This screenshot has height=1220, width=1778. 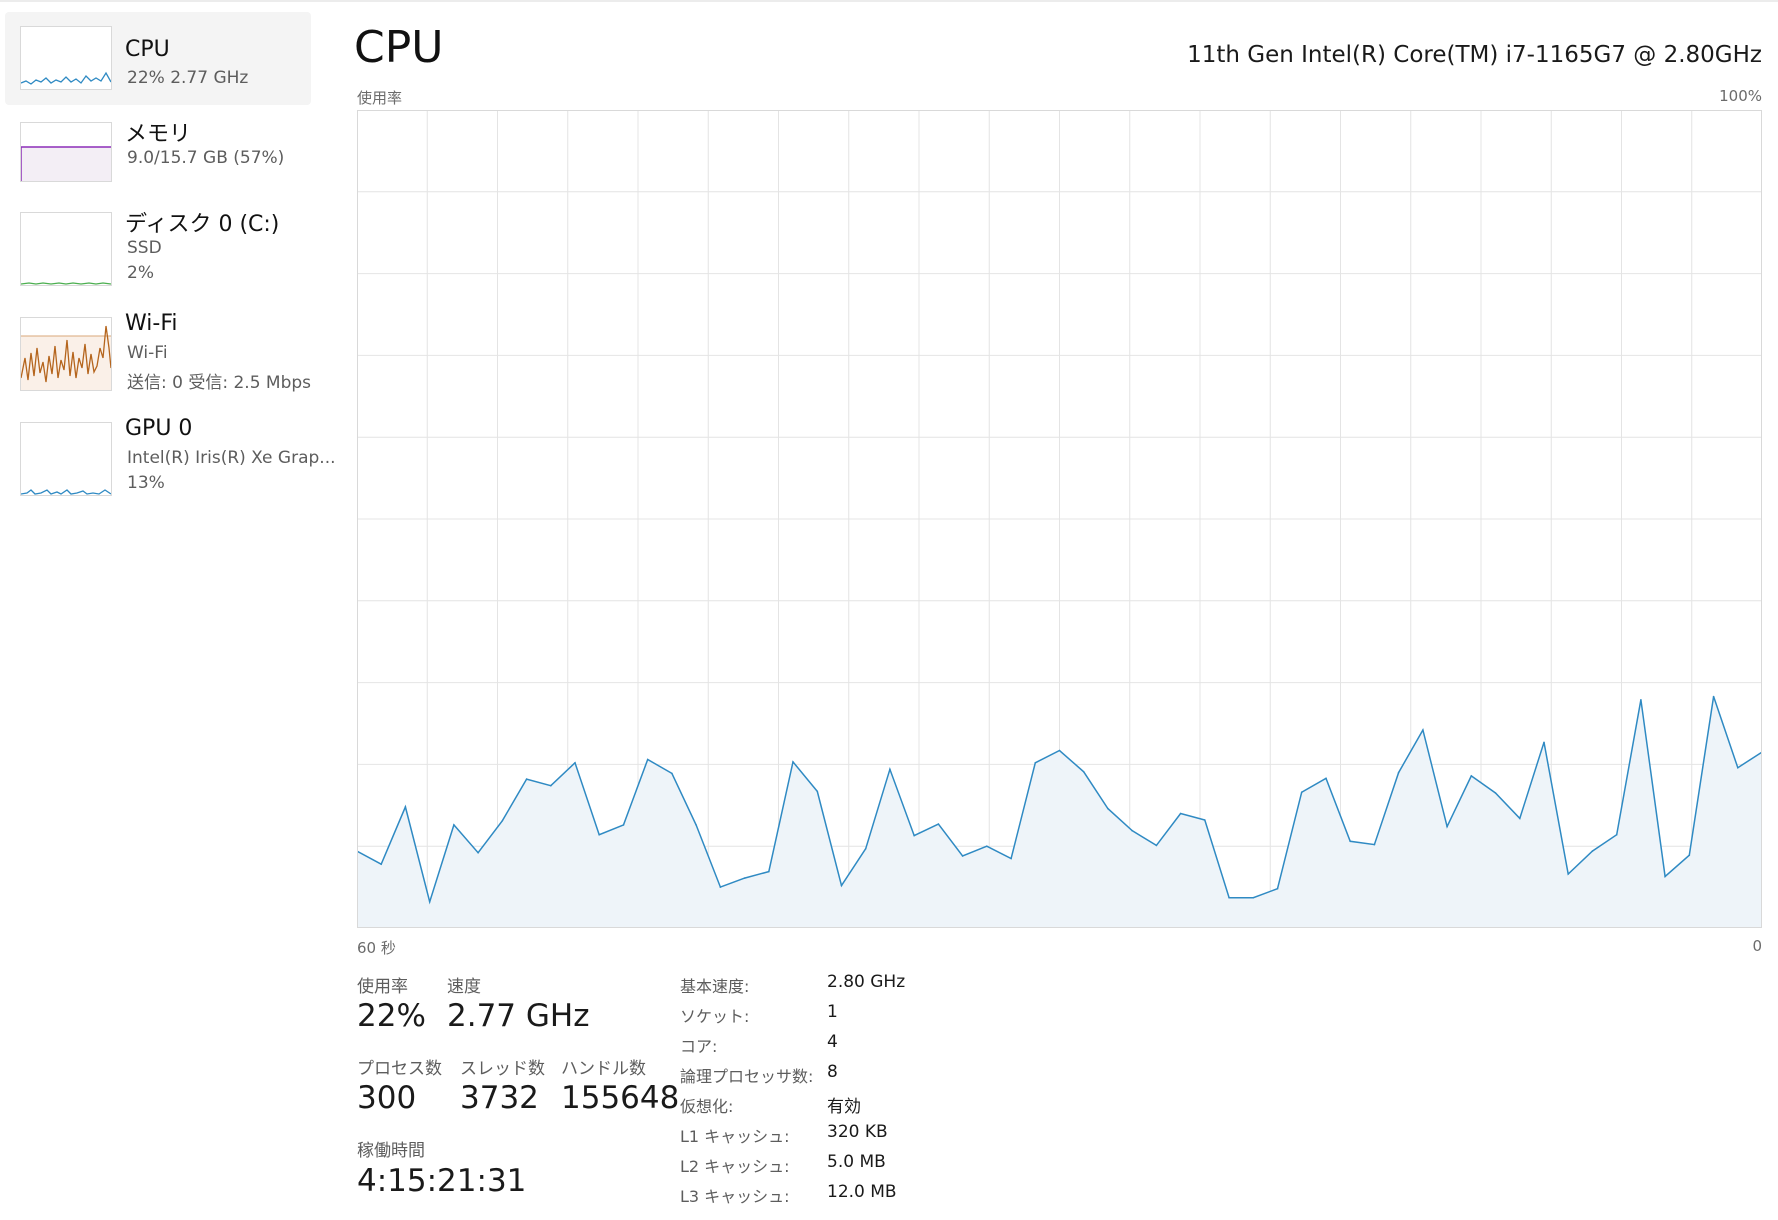 What do you see at coordinates (866, 982) in the screenshot?
I see `spec-base-speed-value: 2.80 GHz` at bounding box center [866, 982].